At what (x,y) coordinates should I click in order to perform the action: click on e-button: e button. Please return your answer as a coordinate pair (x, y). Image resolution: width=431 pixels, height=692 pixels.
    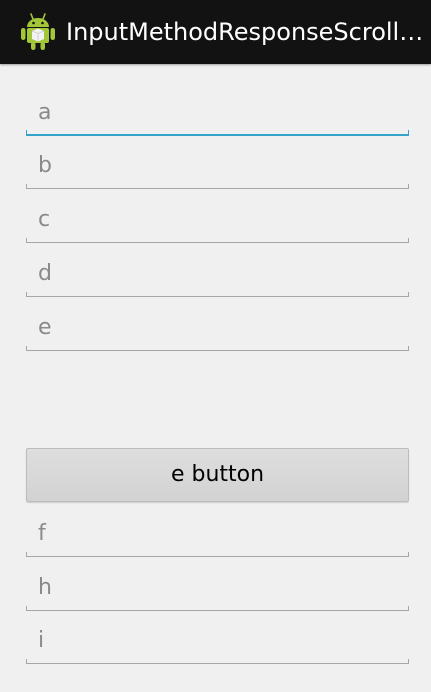
    Looking at the image, I should click on (217, 475).